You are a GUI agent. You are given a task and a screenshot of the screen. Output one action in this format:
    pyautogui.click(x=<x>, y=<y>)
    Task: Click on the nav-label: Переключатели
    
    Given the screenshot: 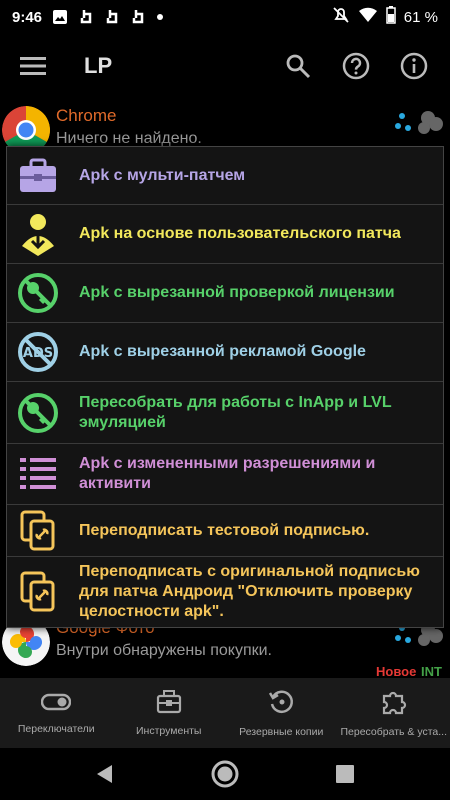 What is the action you would take?
    pyautogui.click(x=56, y=728)
    